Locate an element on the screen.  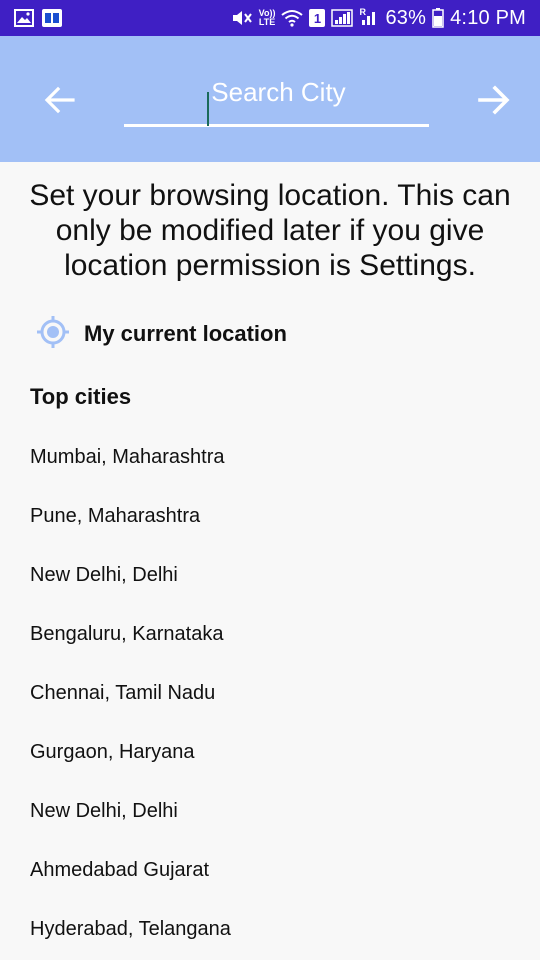
city-item: Bengaluru, Karnataka is located at coordinates (270, 634).